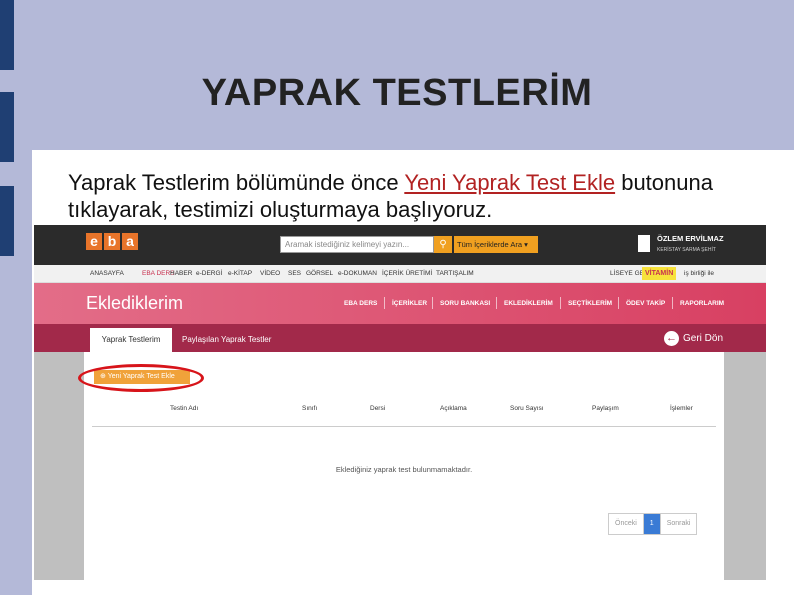  I want to click on section-nav-eklediklerim: EKLEDİKLERİM, so click(528, 303).